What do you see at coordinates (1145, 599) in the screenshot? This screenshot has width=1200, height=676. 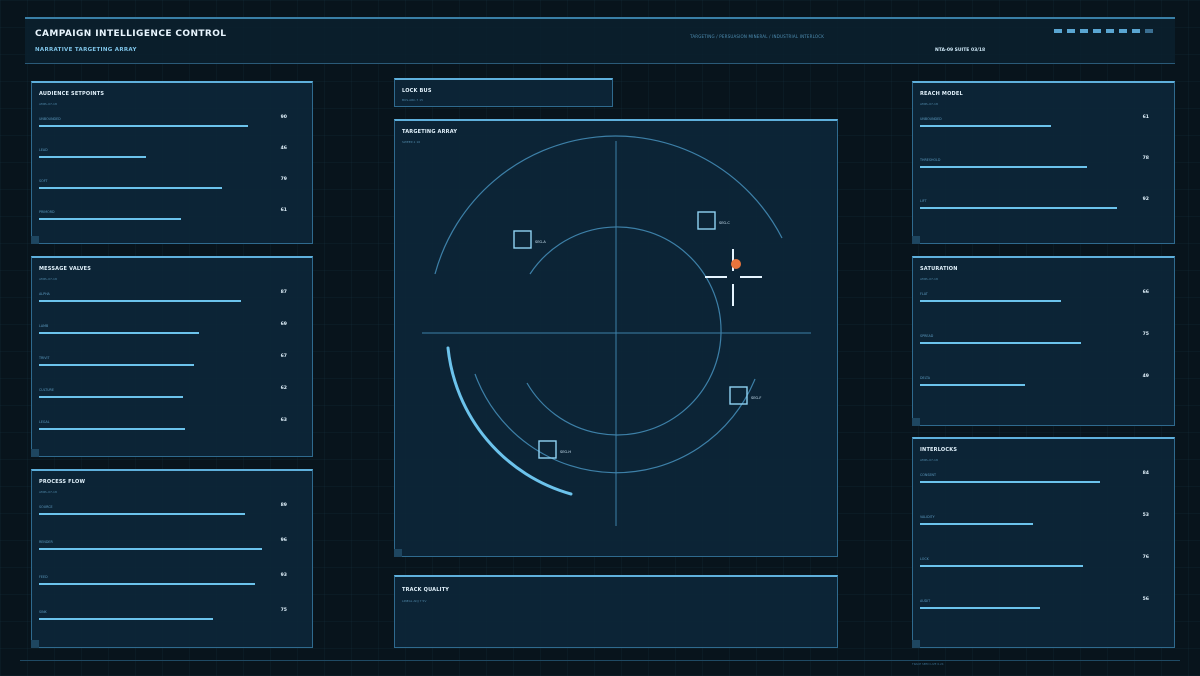 I see `metric-value: 56` at bounding box center [1145, 599].